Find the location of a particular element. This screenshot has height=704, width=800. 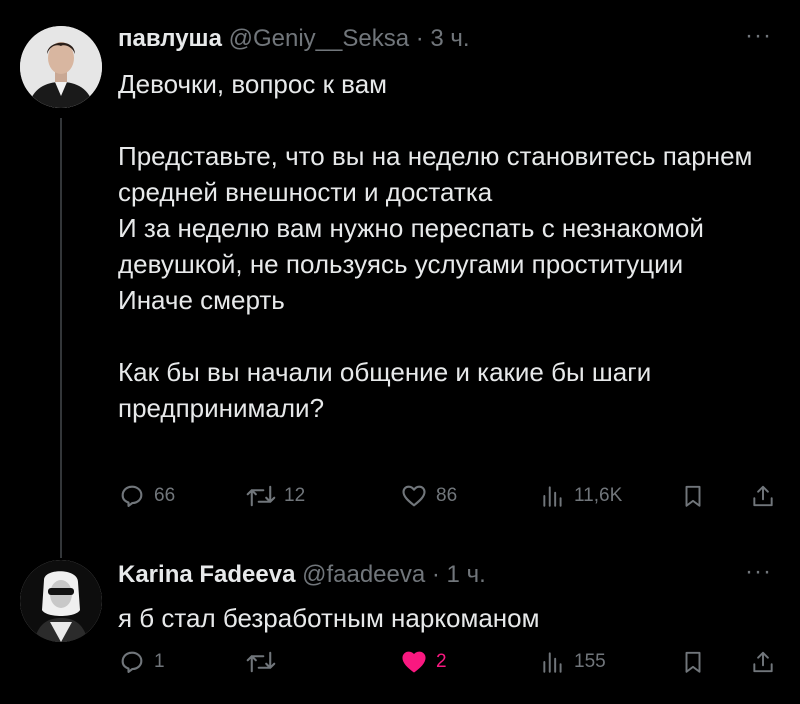

tweet-header: павлуша @Geniy__Seksa · 3 ч. is located at coordinates (294, 39).